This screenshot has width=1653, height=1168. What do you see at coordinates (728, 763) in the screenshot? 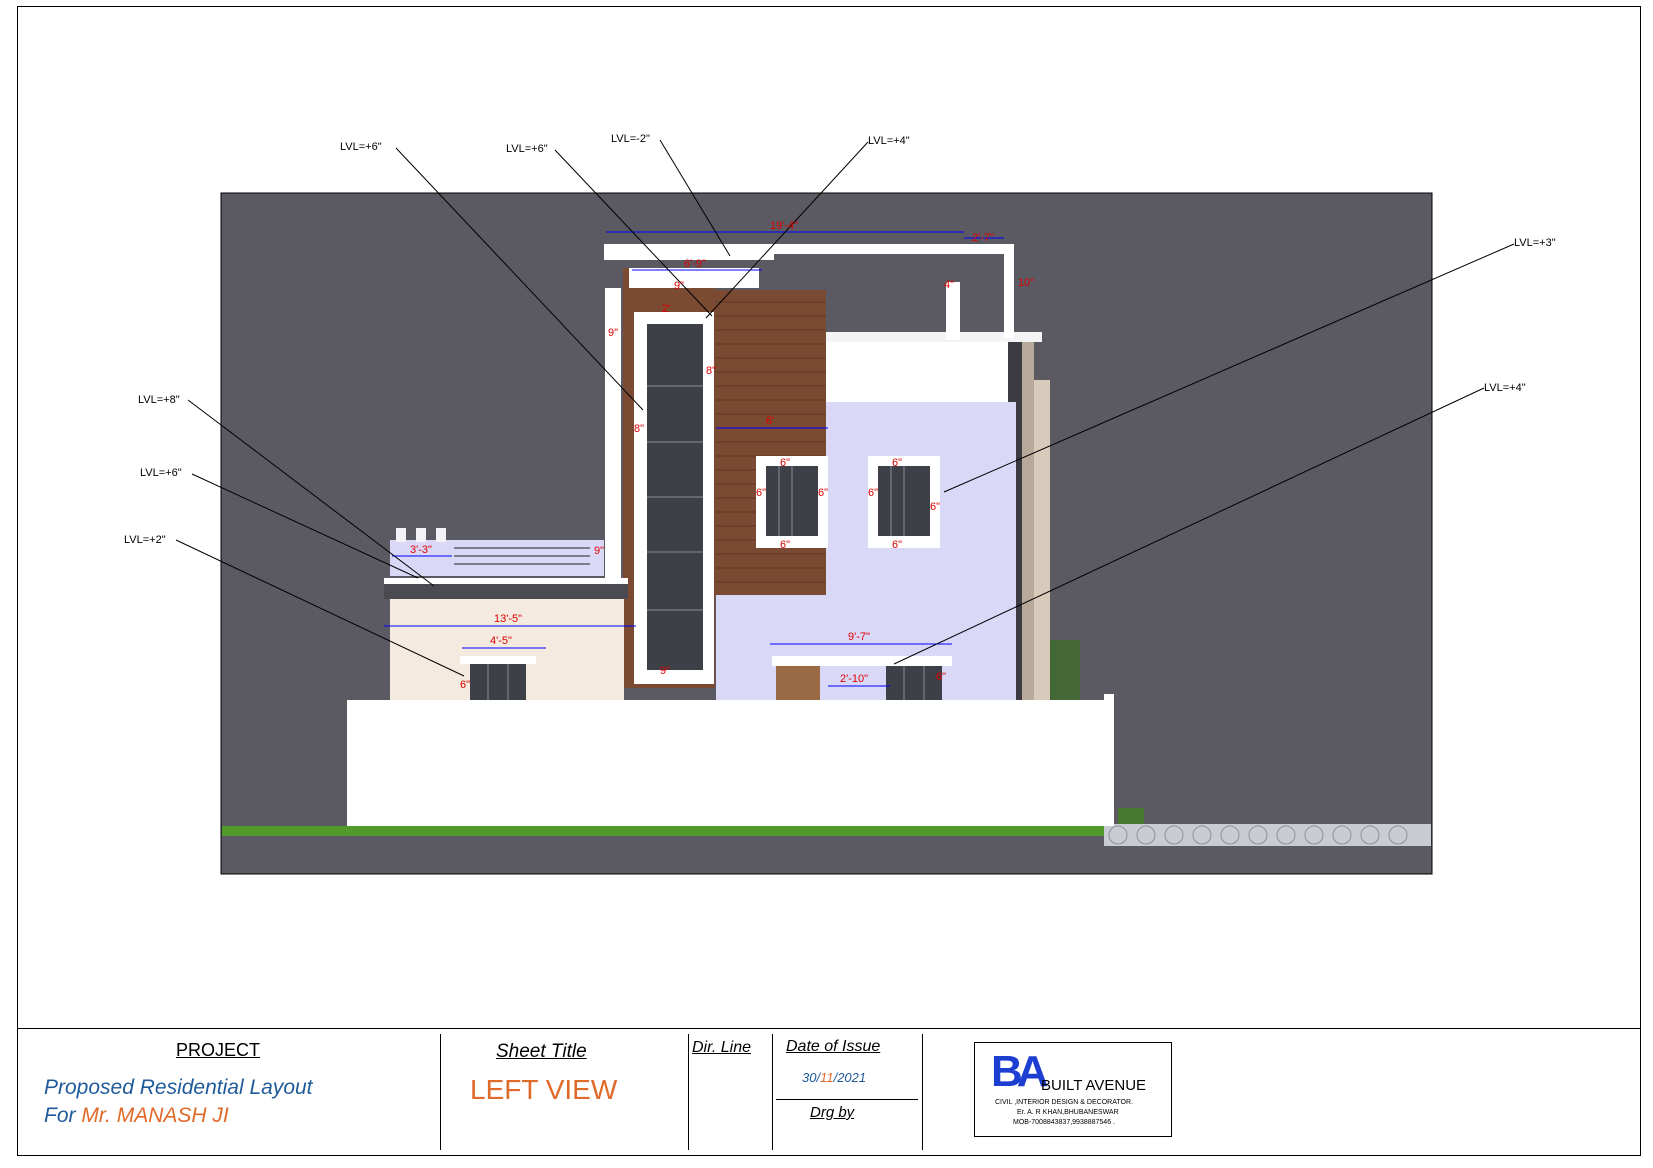
I see `boundary-wall` at bounding box center [728, 763].